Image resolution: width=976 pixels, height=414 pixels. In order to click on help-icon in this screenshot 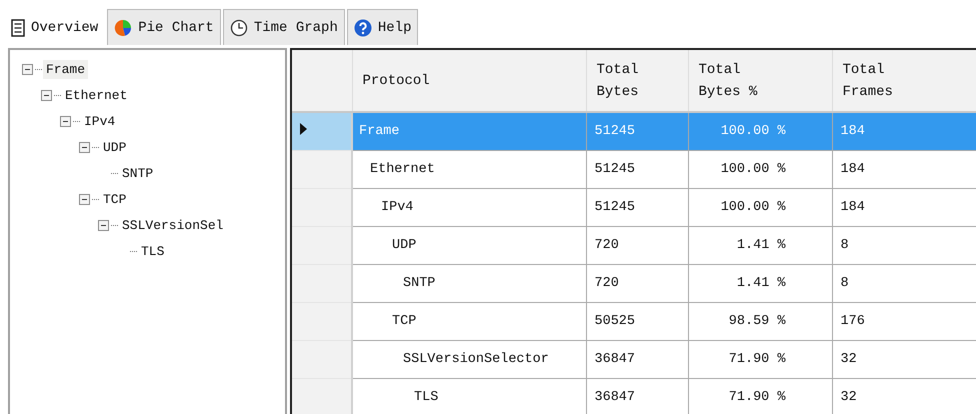, I will do `click(363, 27)`.